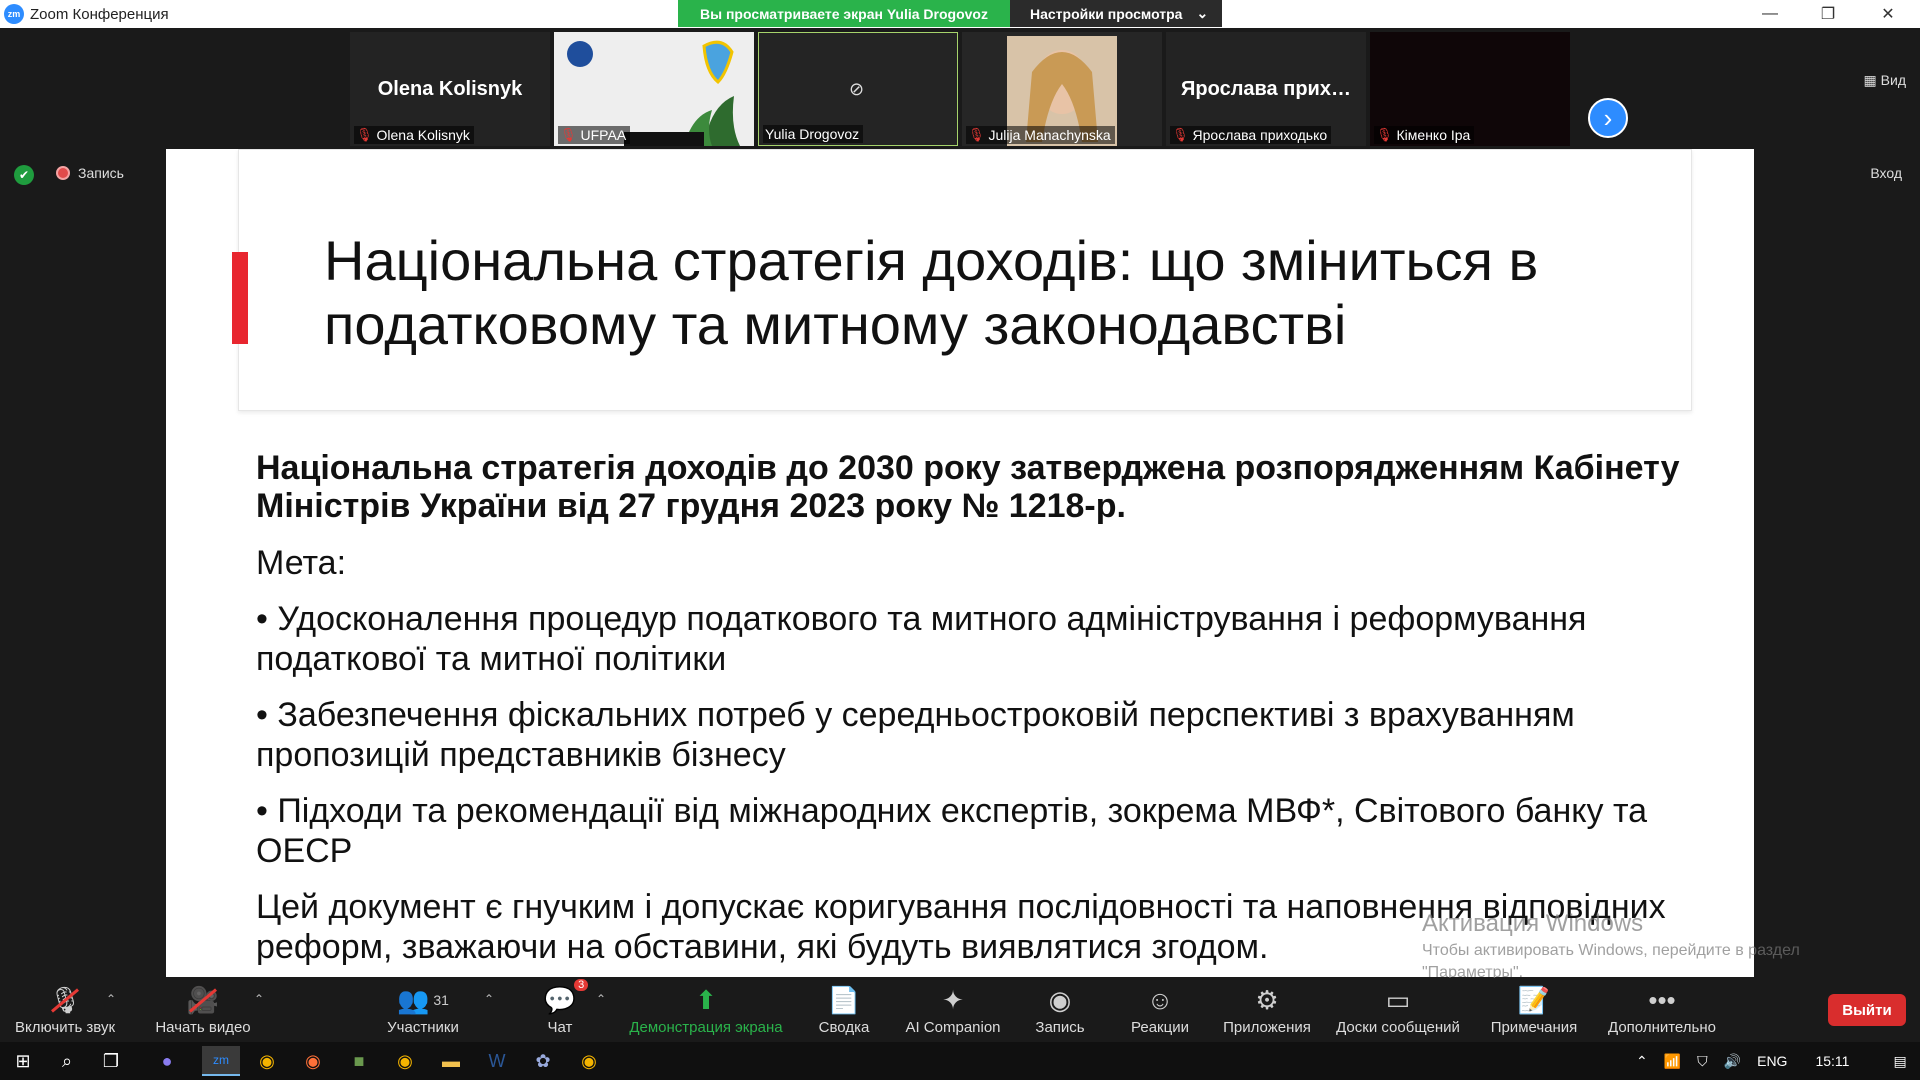 The width and height of the screenshot is (1920, 1080). What do you see at coordinates (259, 999) in the screenshot?
I see `video-options-caret: ⌃` at bounding box center [259, 999].